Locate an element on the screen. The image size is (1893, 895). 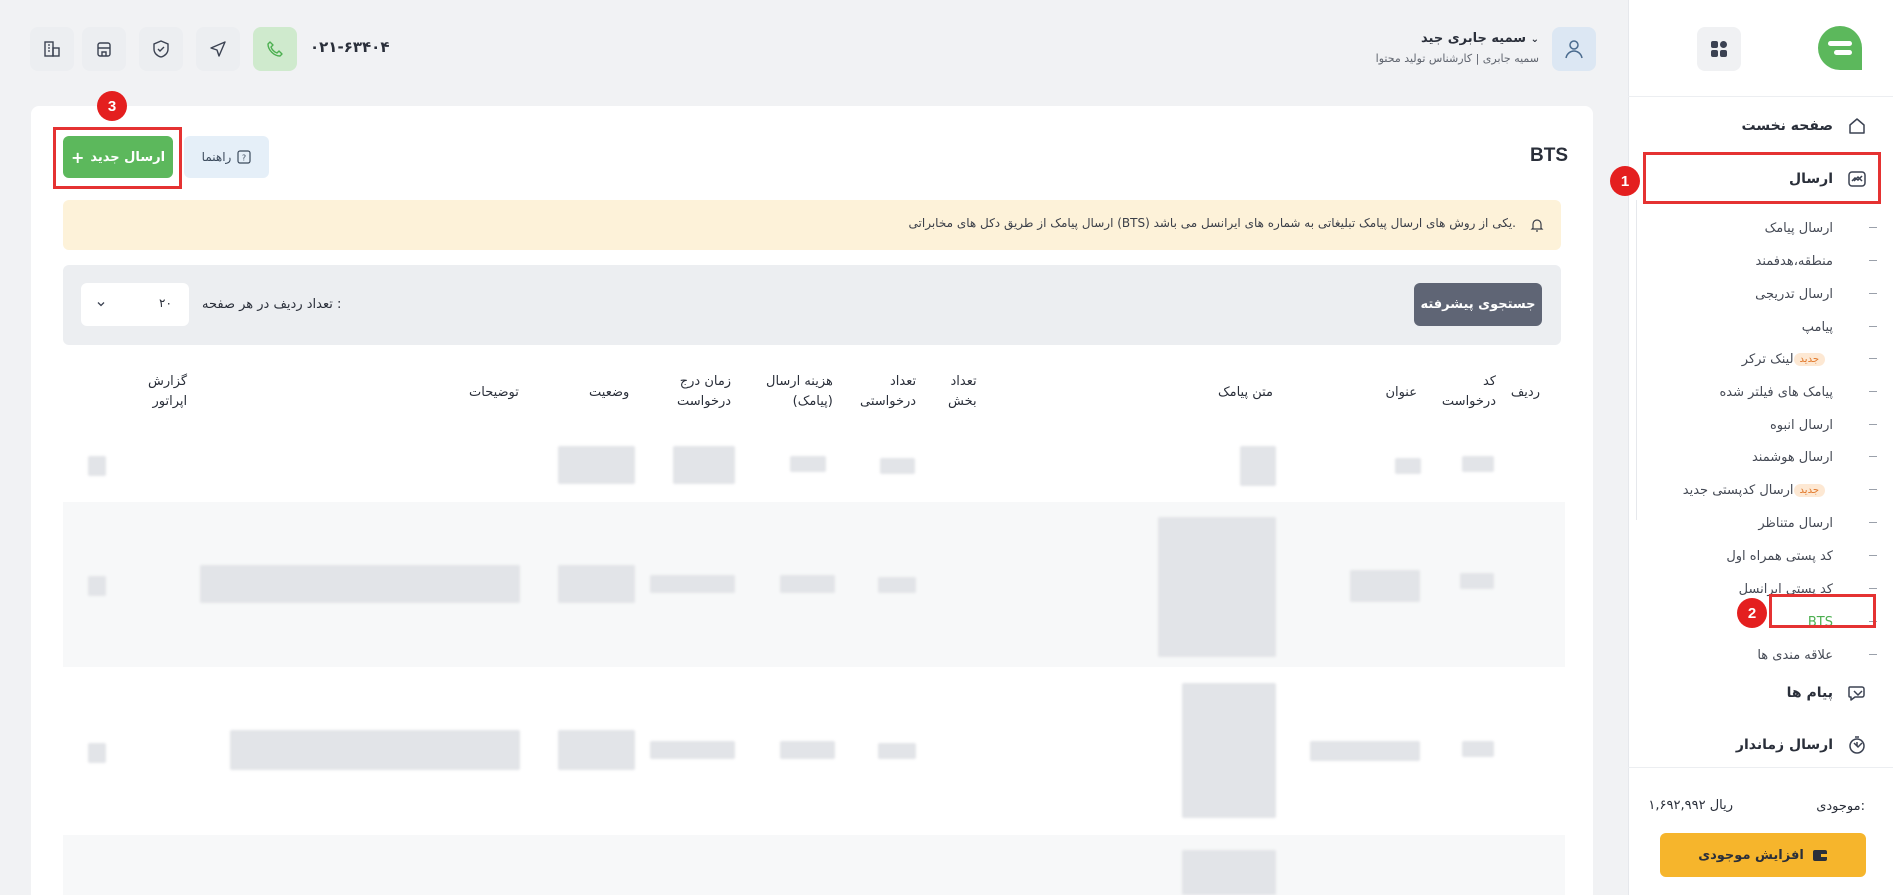
nav-home: صفحه نخست is located at coordinates (1760, 126).